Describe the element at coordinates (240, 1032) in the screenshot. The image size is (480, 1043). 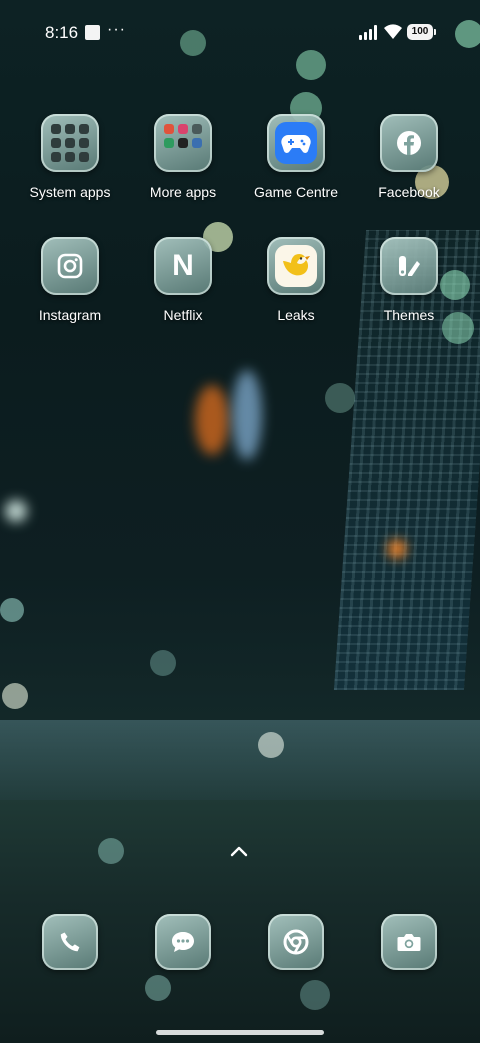
I see `home-indicator` at that location.